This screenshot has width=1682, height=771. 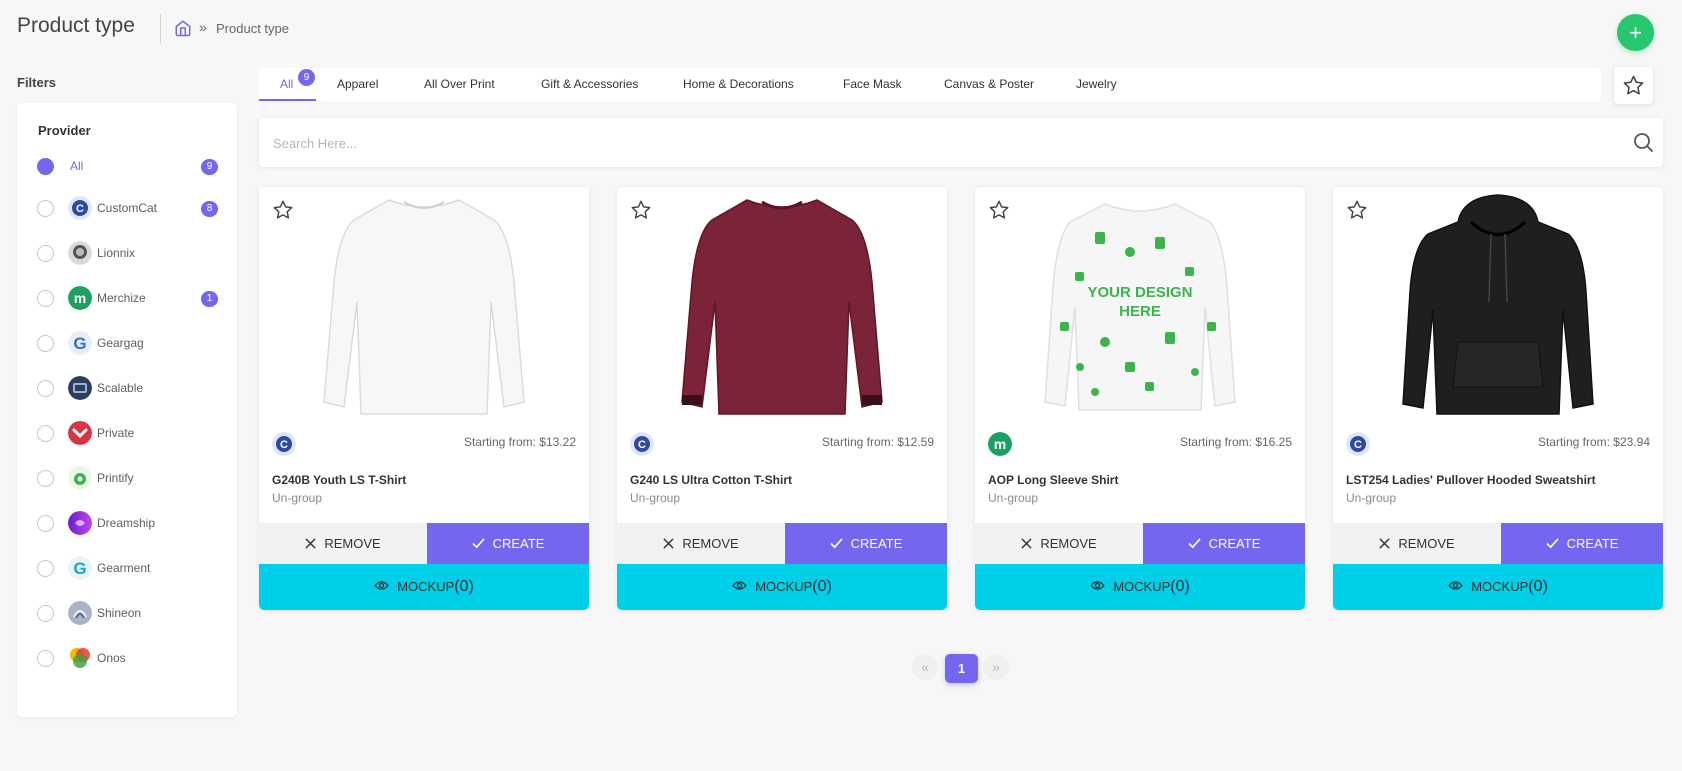 What do you see at coordinates (45, 166) in the screenshot?
I see `radio-checked` at bounding box center [45, 166].